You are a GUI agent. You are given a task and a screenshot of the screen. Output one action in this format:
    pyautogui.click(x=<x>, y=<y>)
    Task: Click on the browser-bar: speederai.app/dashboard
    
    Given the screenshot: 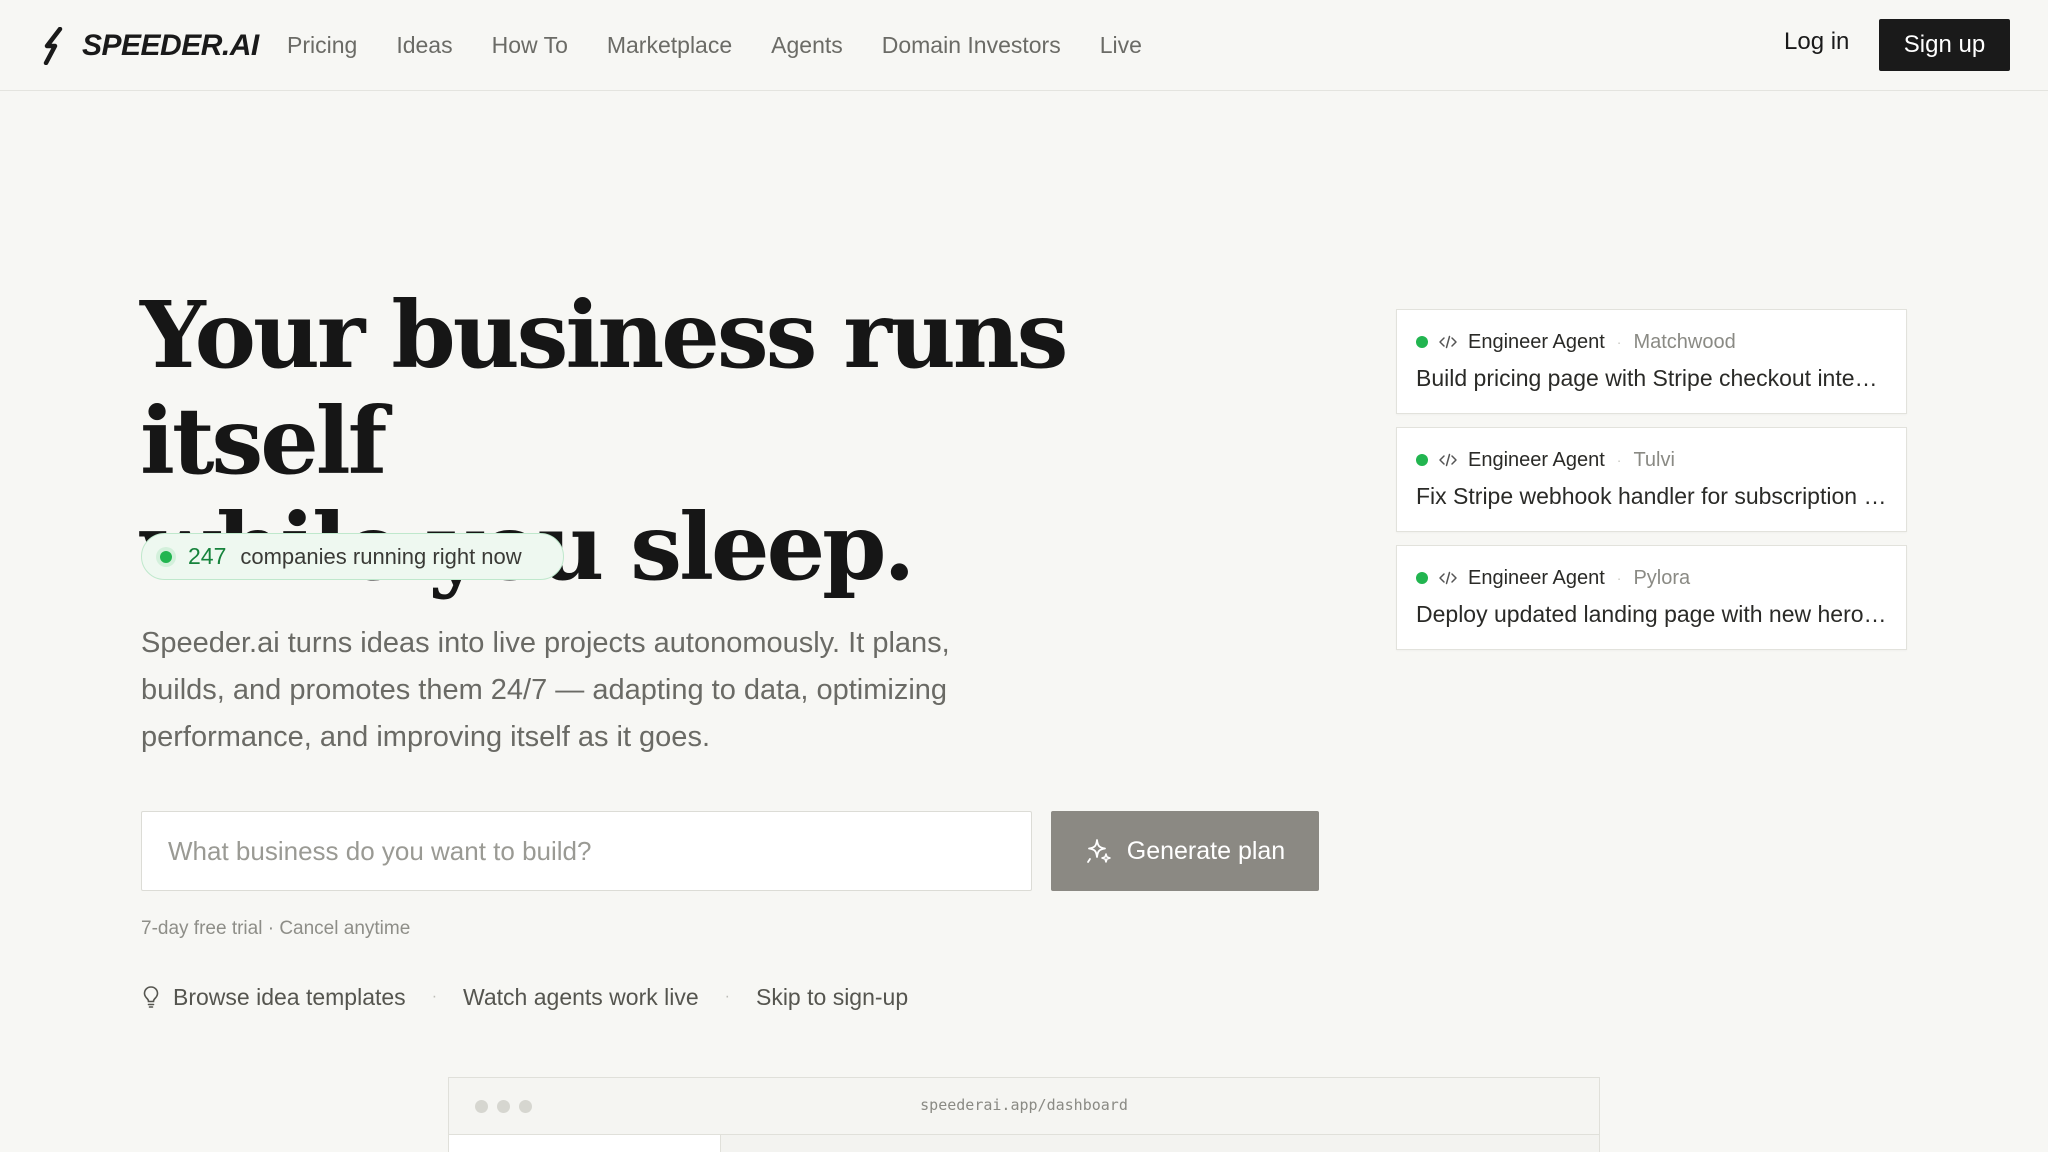 What is the action you would take?
    pyautogui.click(x=1024, y=1106)
    